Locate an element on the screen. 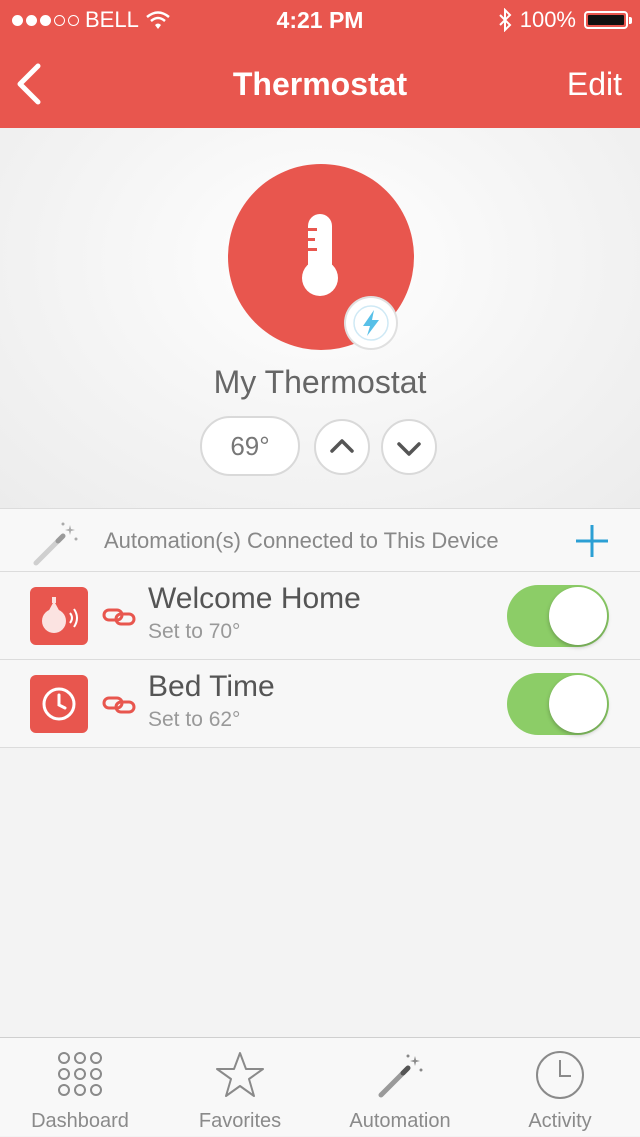 The width and height of the screenshot is (640, 1137). automation-subtitle: Set to 70° is located at coordinates (194, 631).